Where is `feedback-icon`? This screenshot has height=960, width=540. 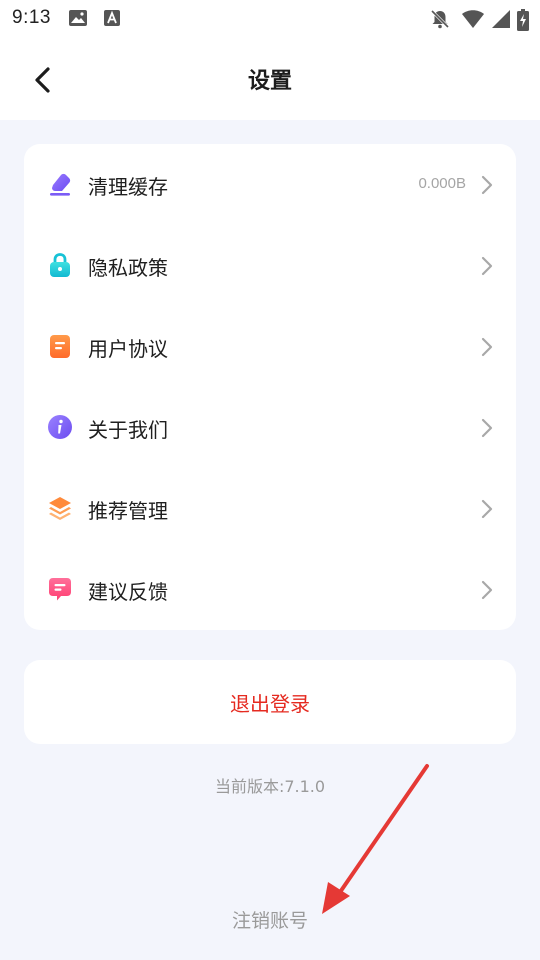 feedback-icon is located at coordinates (60, 589).